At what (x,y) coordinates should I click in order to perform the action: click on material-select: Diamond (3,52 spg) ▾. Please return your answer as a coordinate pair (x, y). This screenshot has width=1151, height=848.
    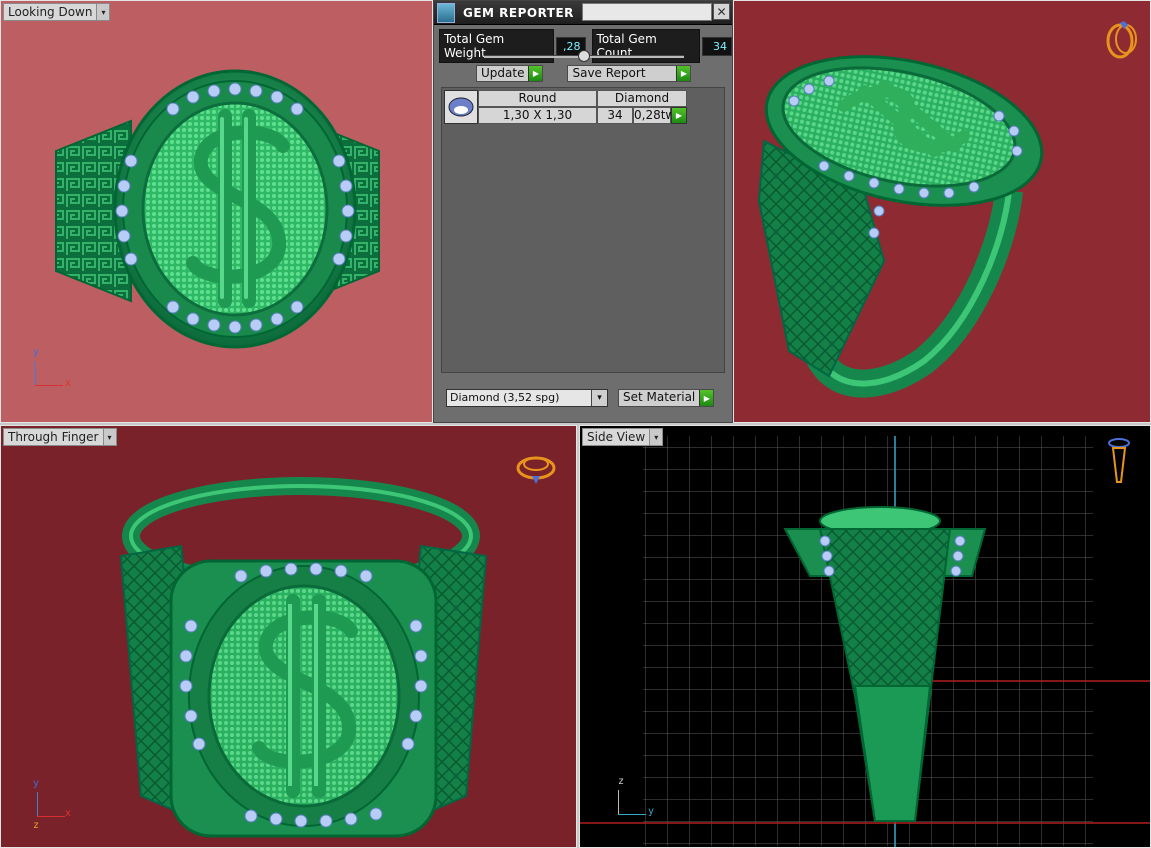
    Looking at the image, I should click on (527, 398).